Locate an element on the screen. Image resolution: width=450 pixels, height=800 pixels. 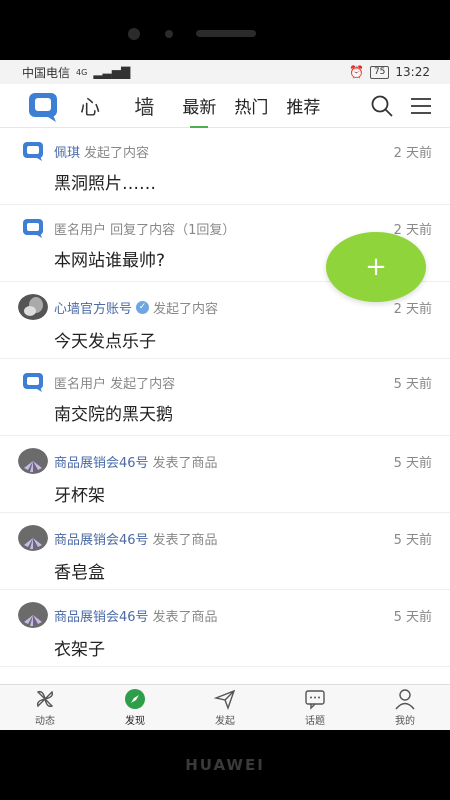
feed-item: 匿名用户 发起了内容 5 天前 南交院的黑天鹅 is located at coordinates (225, 397).